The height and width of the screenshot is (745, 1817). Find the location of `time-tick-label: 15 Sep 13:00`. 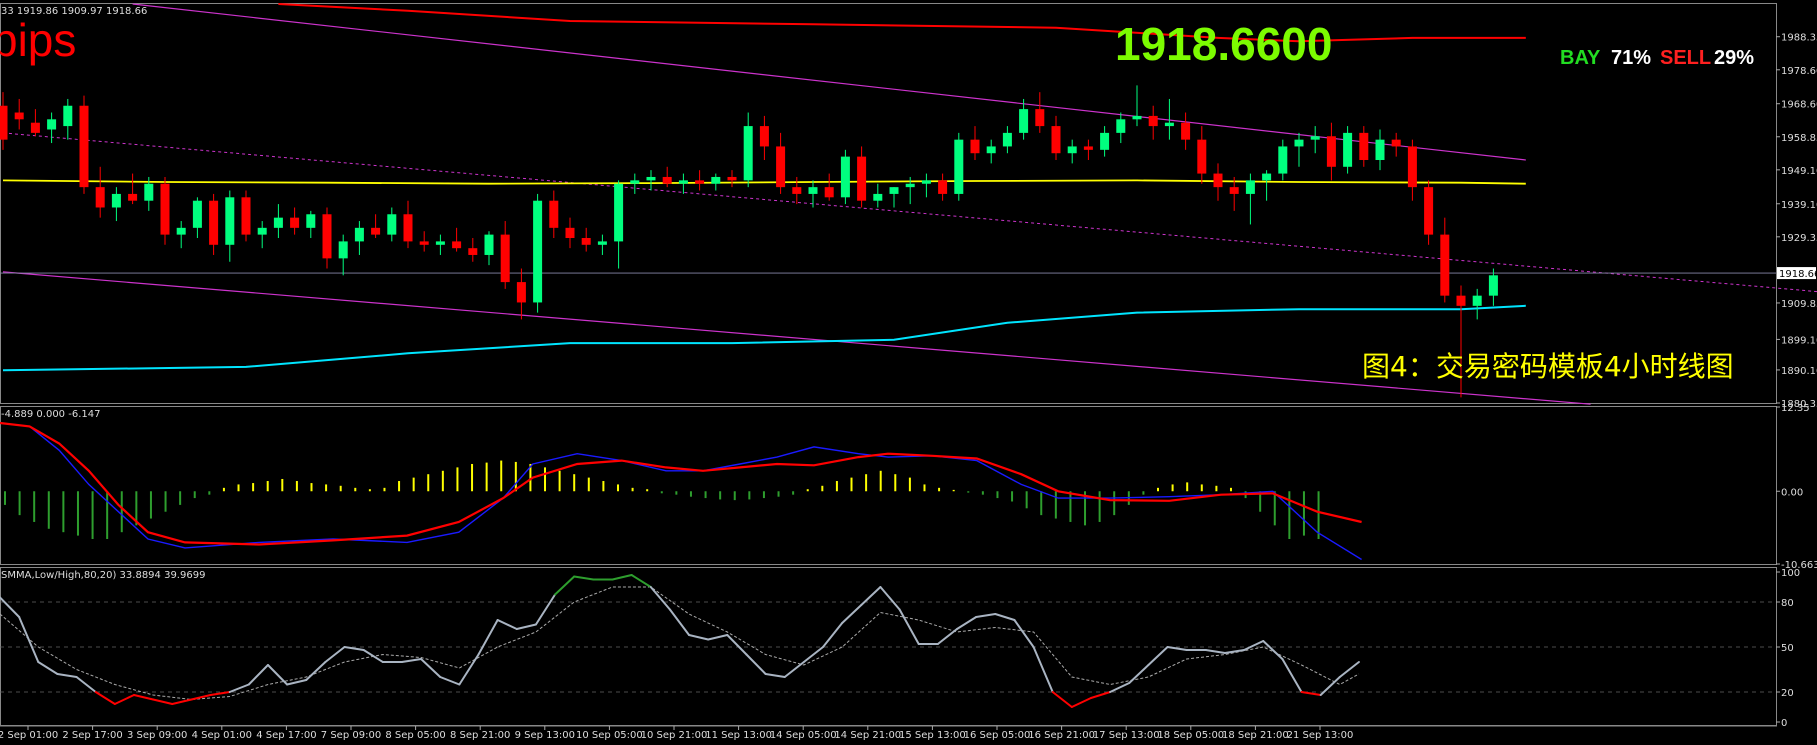

time-tick-label: 15 Sep 13:00 is located at coordinates (932, 735).